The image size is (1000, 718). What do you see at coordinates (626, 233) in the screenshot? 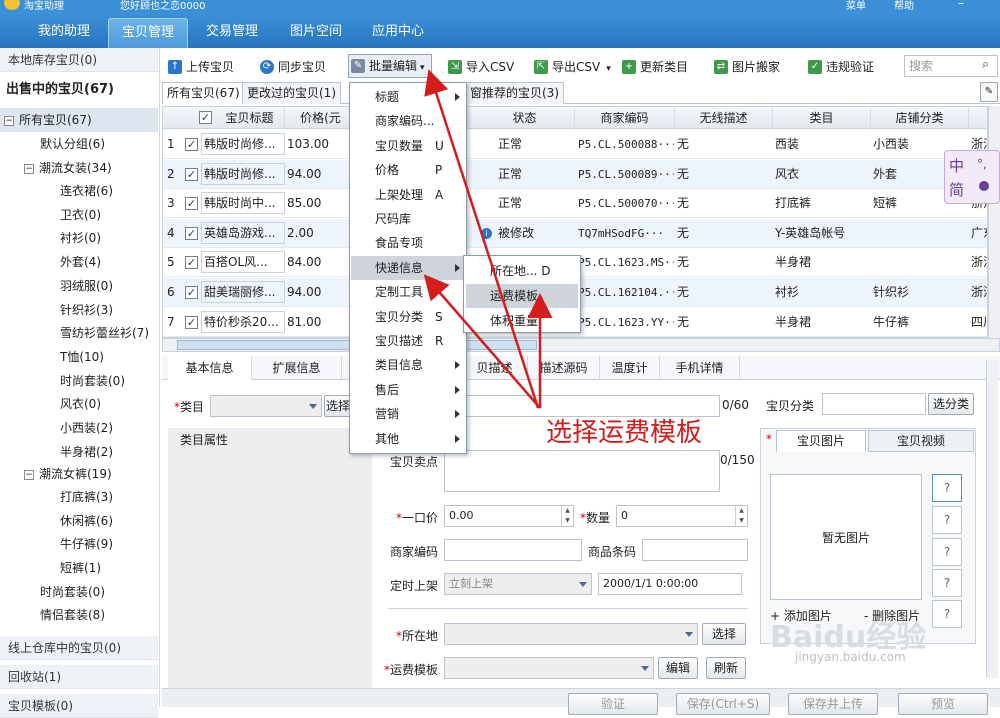
I see `cell-code: TQ7mHSodFG···` at bounding box center [626, 233].